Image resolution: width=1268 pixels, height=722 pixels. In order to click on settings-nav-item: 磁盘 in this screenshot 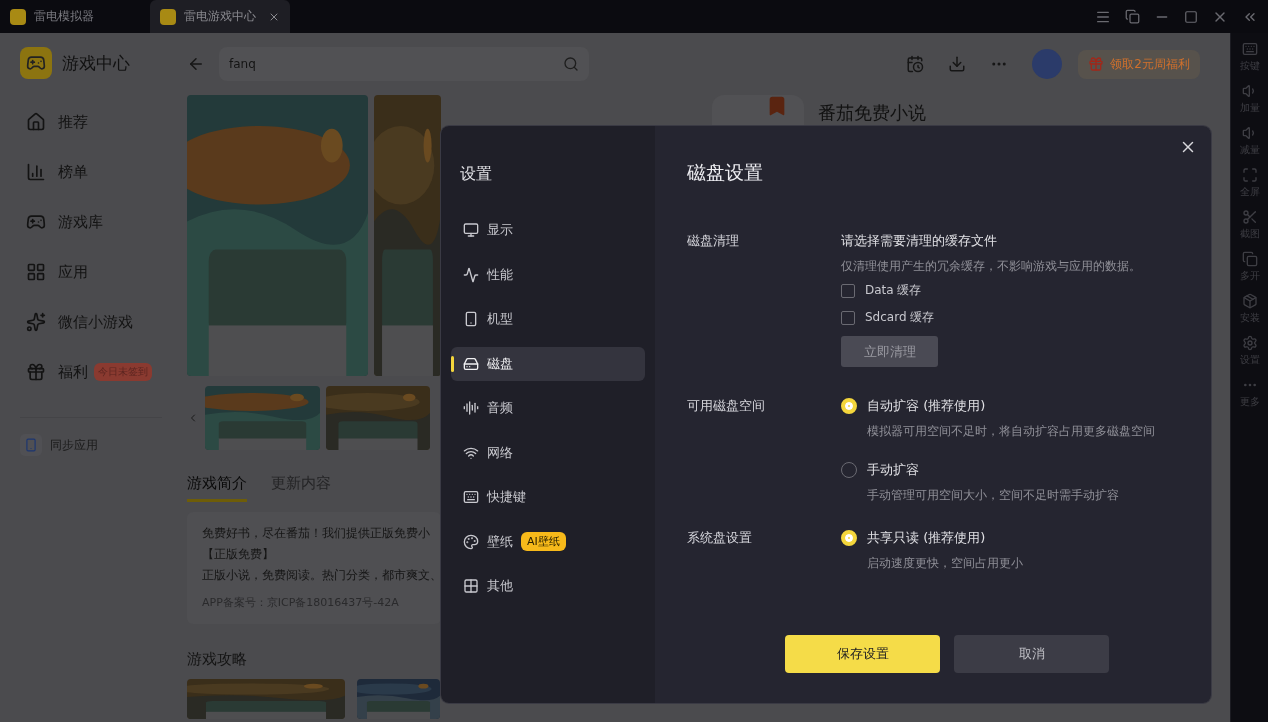, I will do `click(548, 363)`.